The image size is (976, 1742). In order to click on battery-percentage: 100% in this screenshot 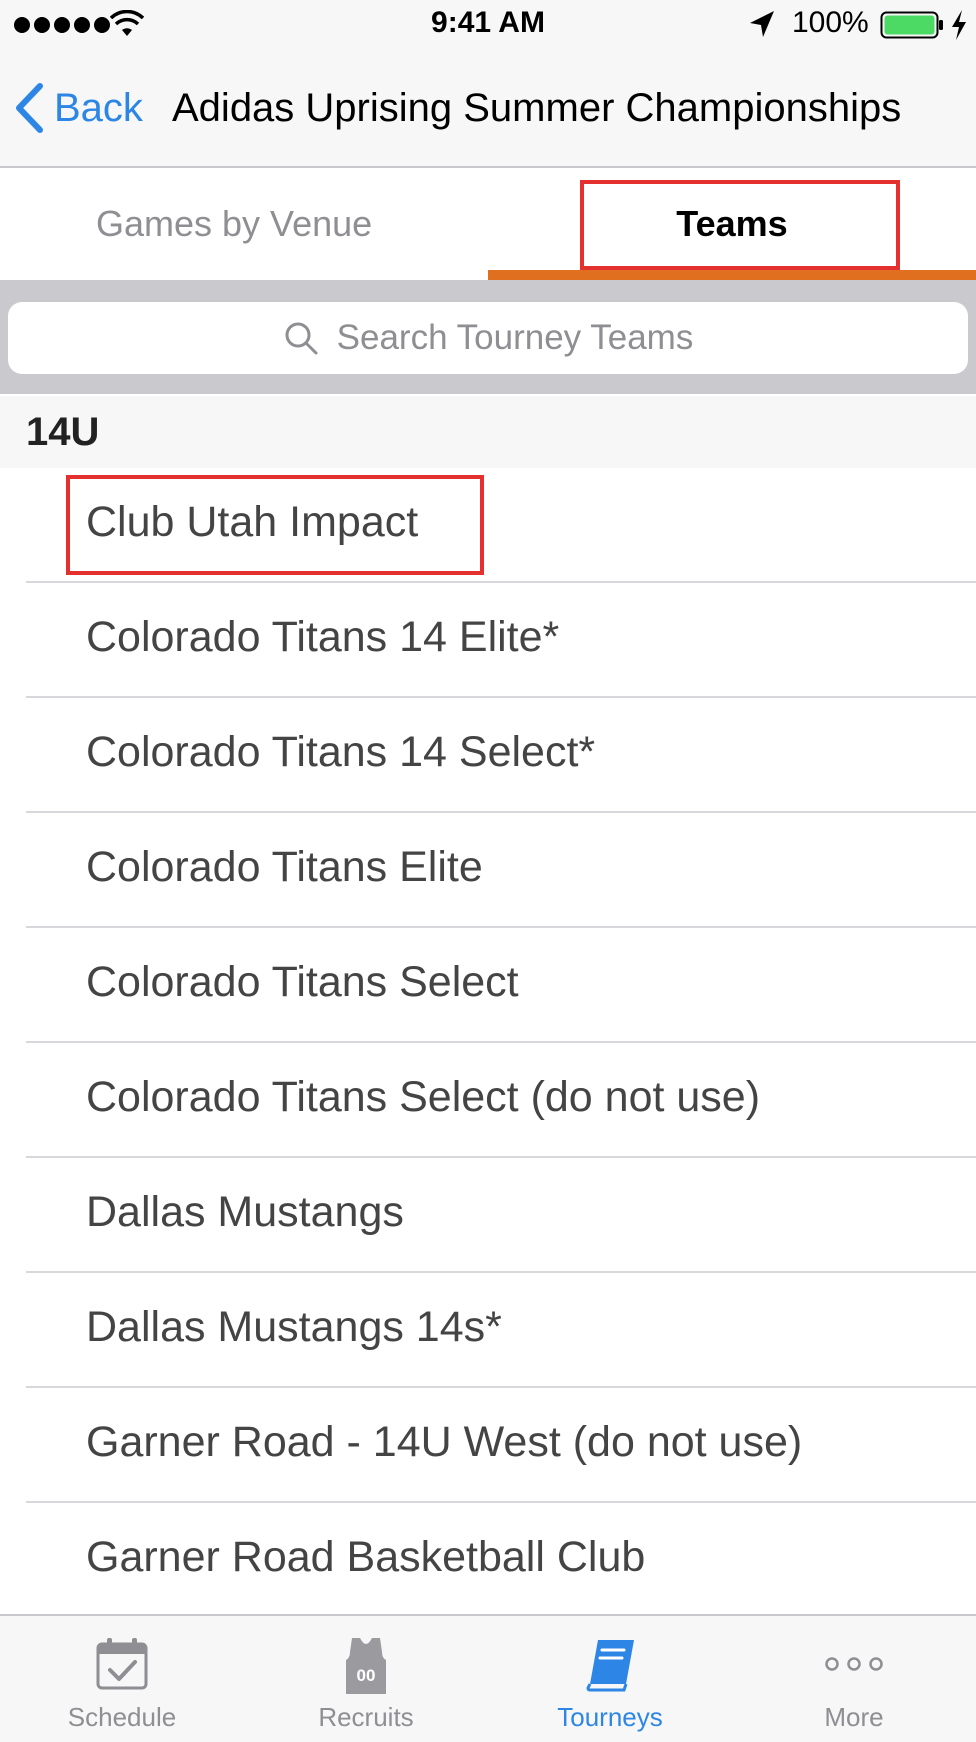, I will do `click(830, 22)`.